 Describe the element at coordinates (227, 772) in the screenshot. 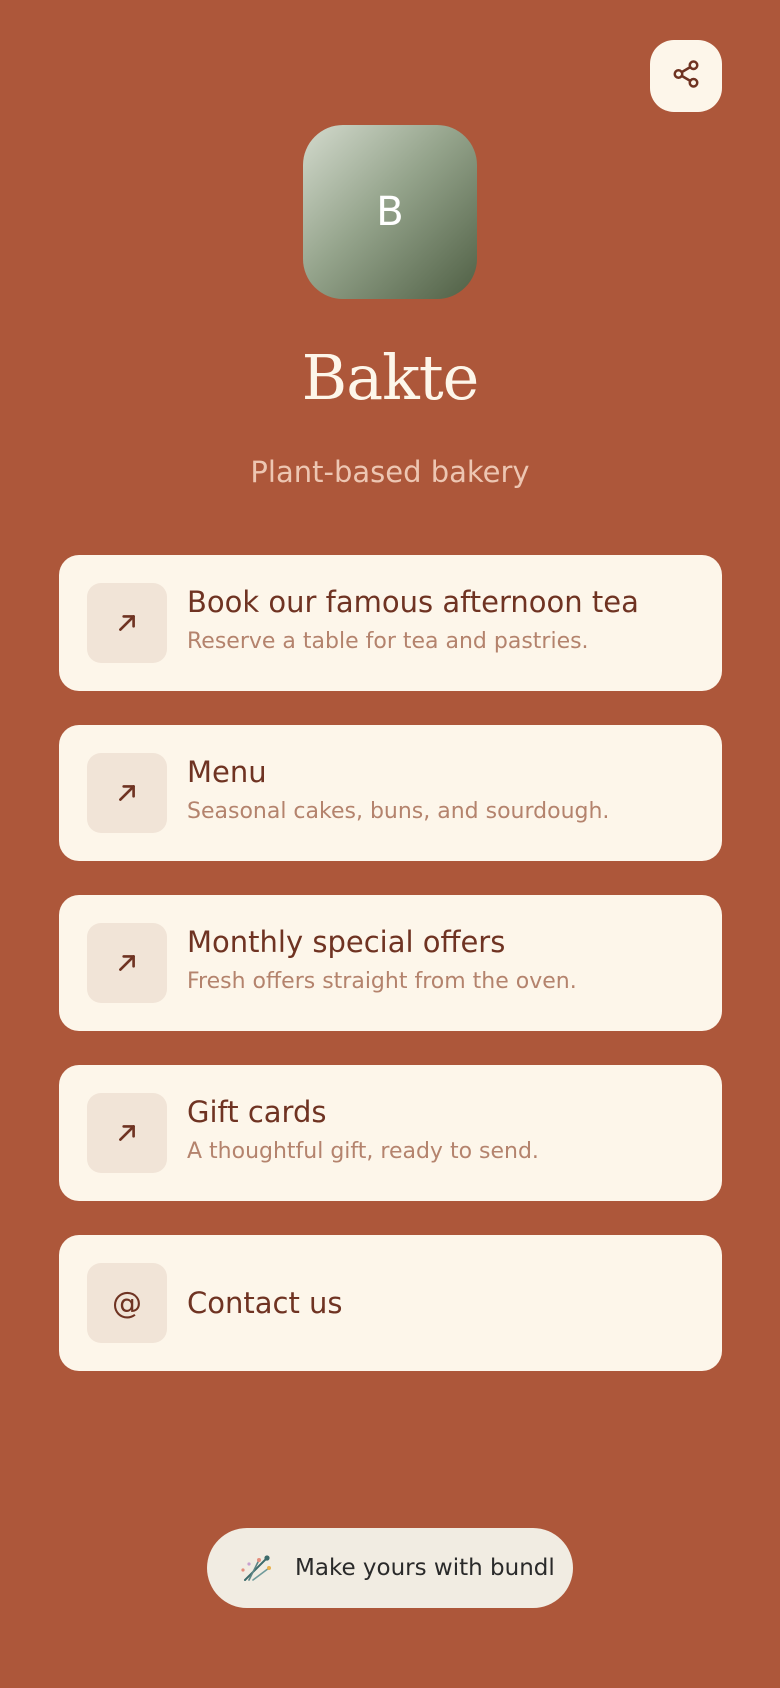

I see `link-title: Menu` at that location.